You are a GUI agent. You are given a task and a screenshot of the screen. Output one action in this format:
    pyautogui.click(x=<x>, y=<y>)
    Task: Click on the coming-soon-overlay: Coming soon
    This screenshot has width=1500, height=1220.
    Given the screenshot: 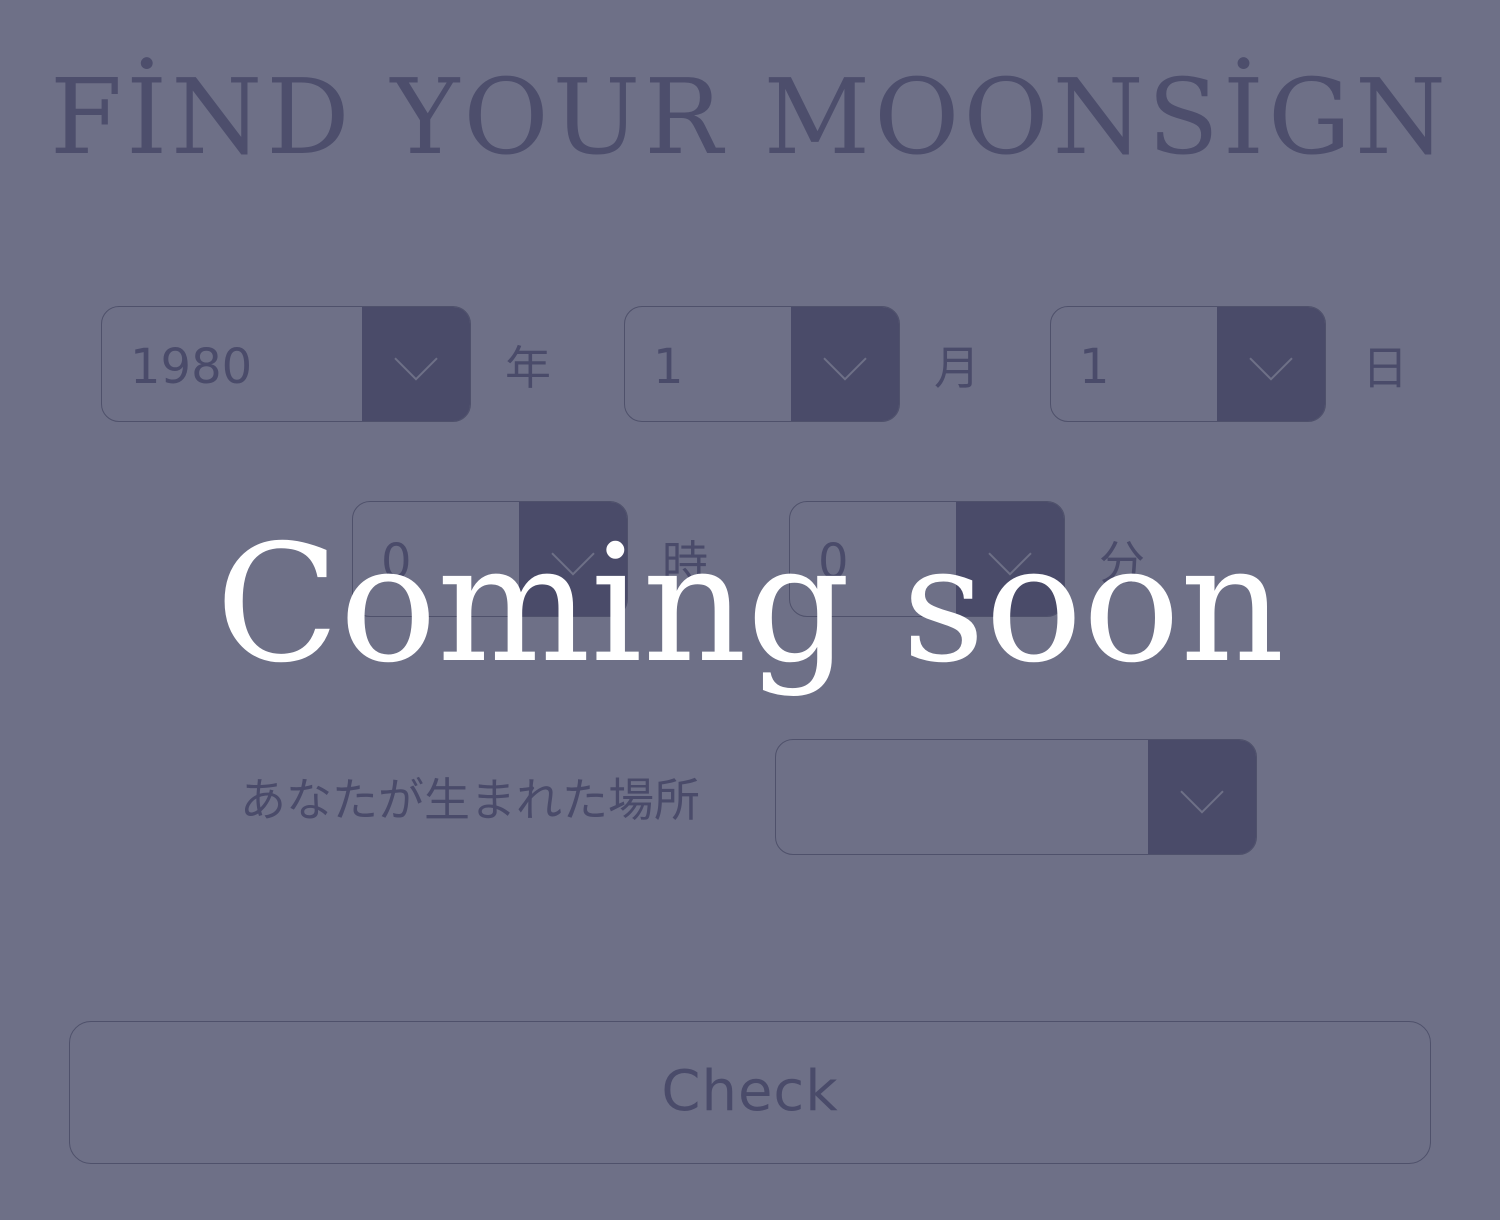 What is the action you would take?
    pyautogui.click(x=750, y=605)
    